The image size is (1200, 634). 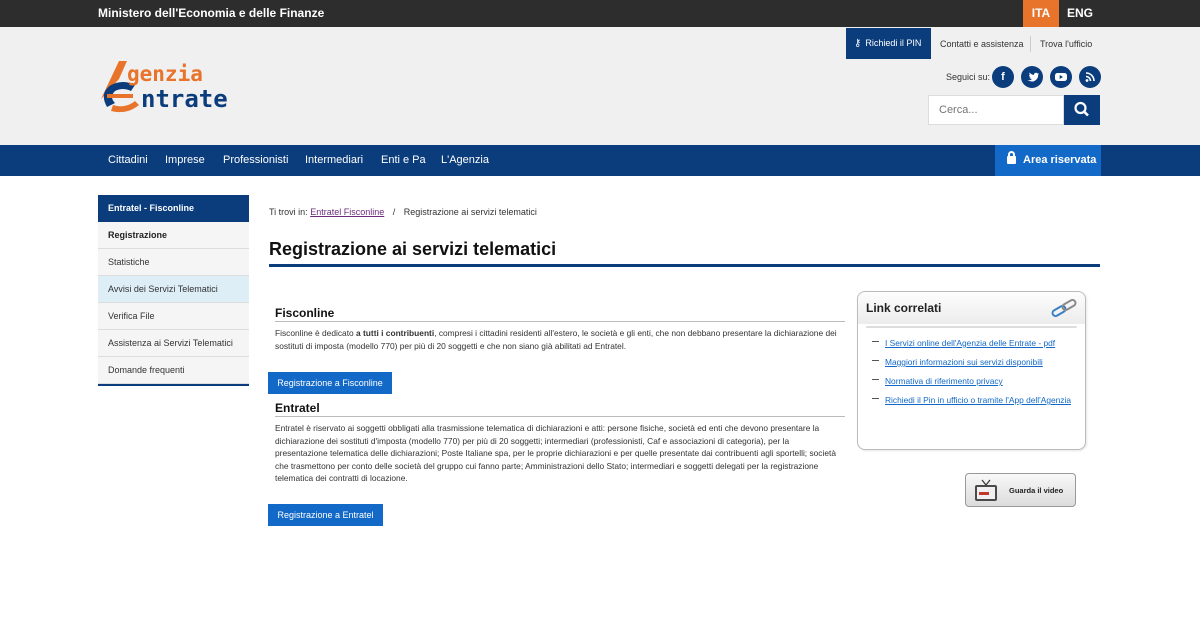 What do you see at coordinates (173, 262) in the screenshot?
I see `sidebar-item-statistiche: Statistiche` at bounding box center [173, 262].